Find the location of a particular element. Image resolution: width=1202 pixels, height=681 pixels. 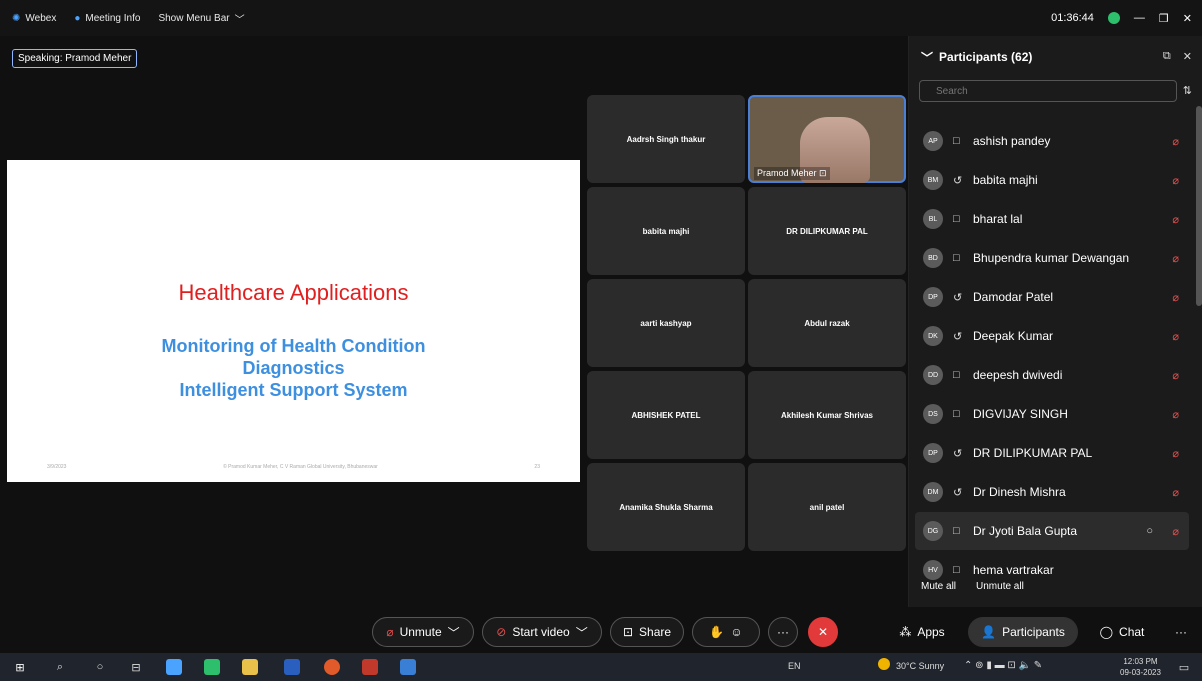

participant-row: HV □ hema vartrakar is located at coordinates (1052, 567).